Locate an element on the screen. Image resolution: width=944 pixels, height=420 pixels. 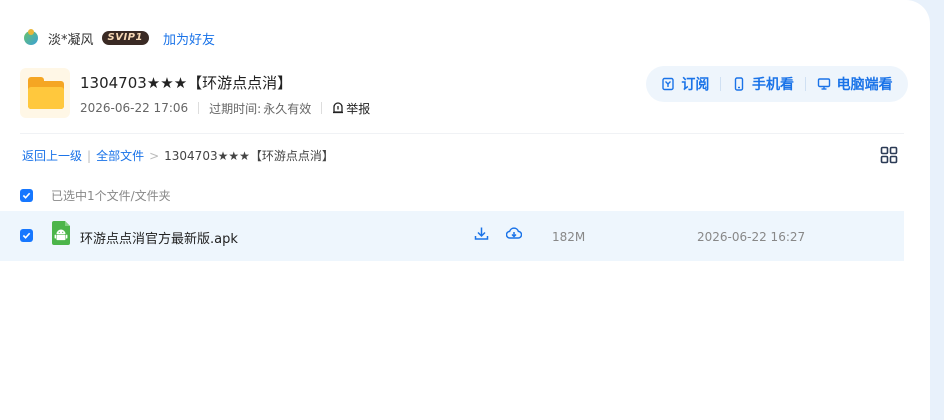
select-all-row: 已选中1个文件/文件夹 is located at coordinates (95, 195).